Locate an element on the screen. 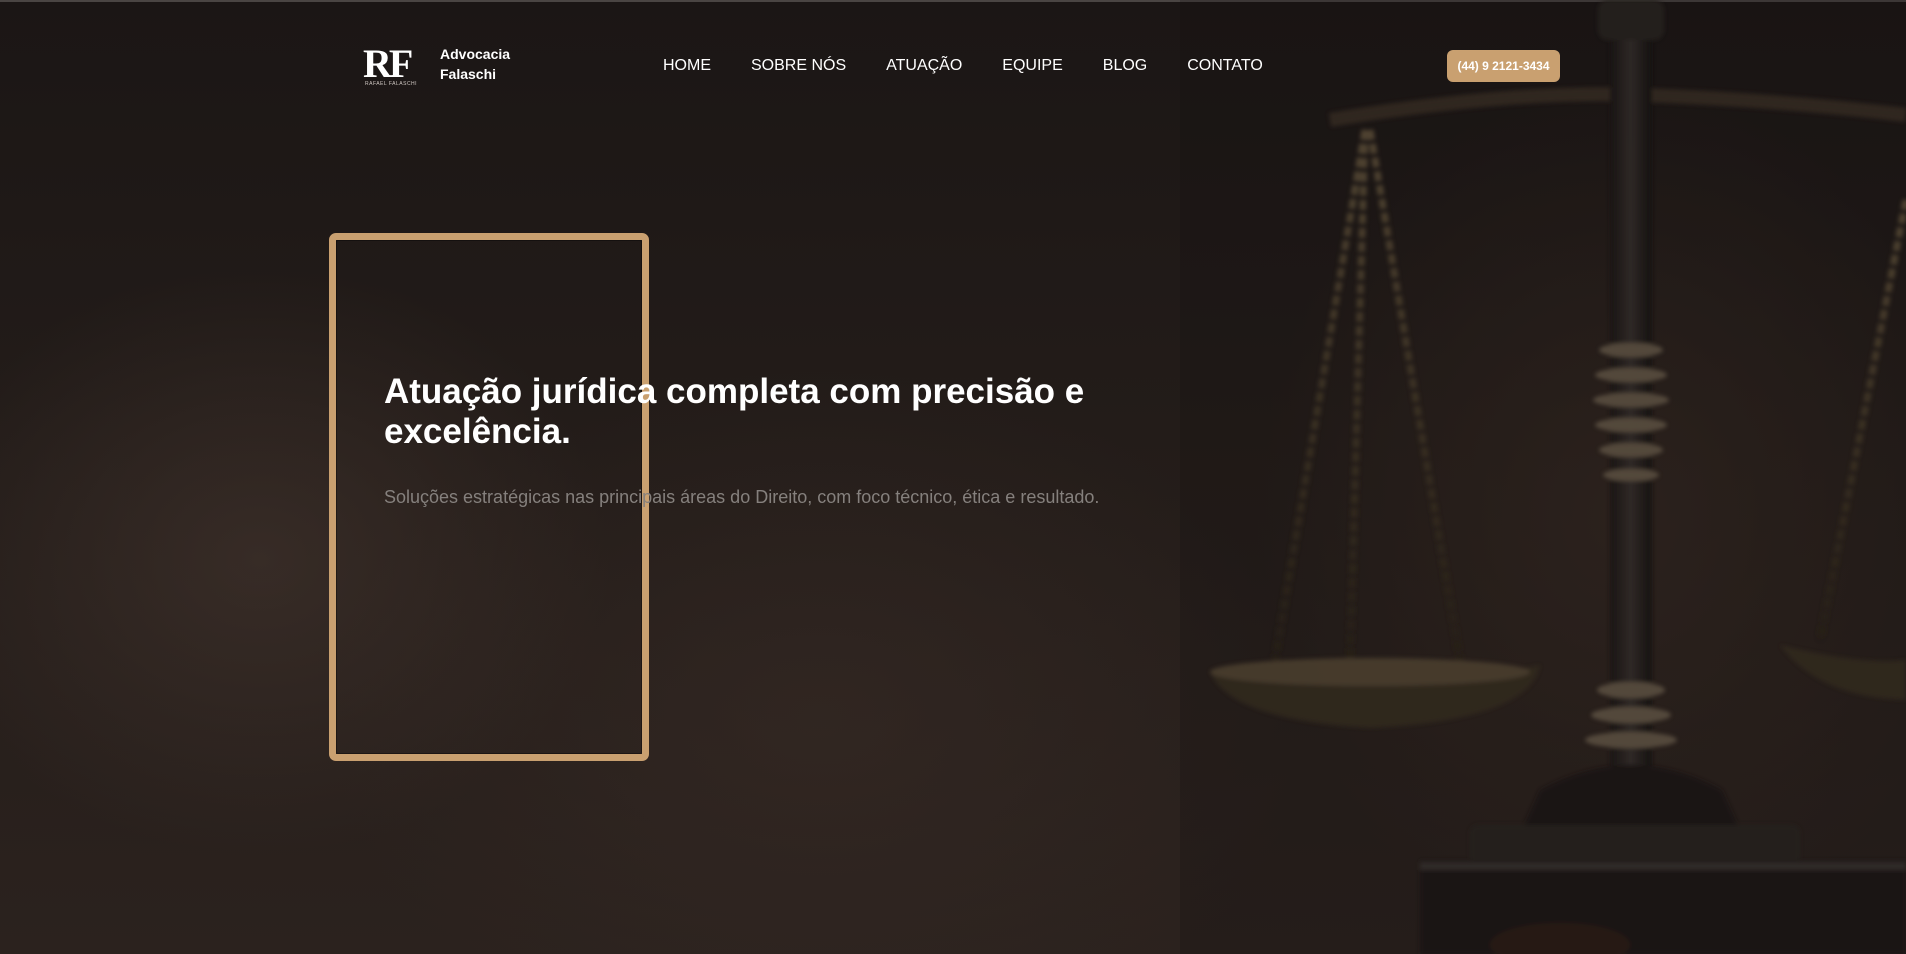  logo-monogram-subtitle: RAFAEL FALASCHI is located at coordinates (391, 84).